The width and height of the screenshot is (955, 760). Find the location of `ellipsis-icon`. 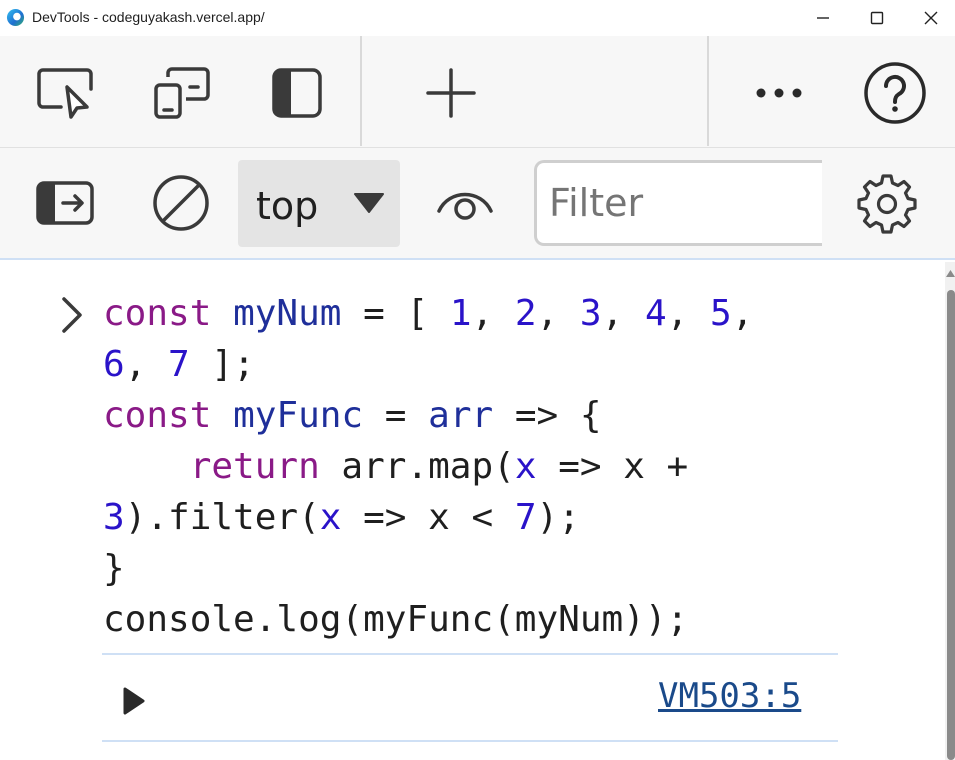

ellipsis-icon is located at coordinates (779, 93).